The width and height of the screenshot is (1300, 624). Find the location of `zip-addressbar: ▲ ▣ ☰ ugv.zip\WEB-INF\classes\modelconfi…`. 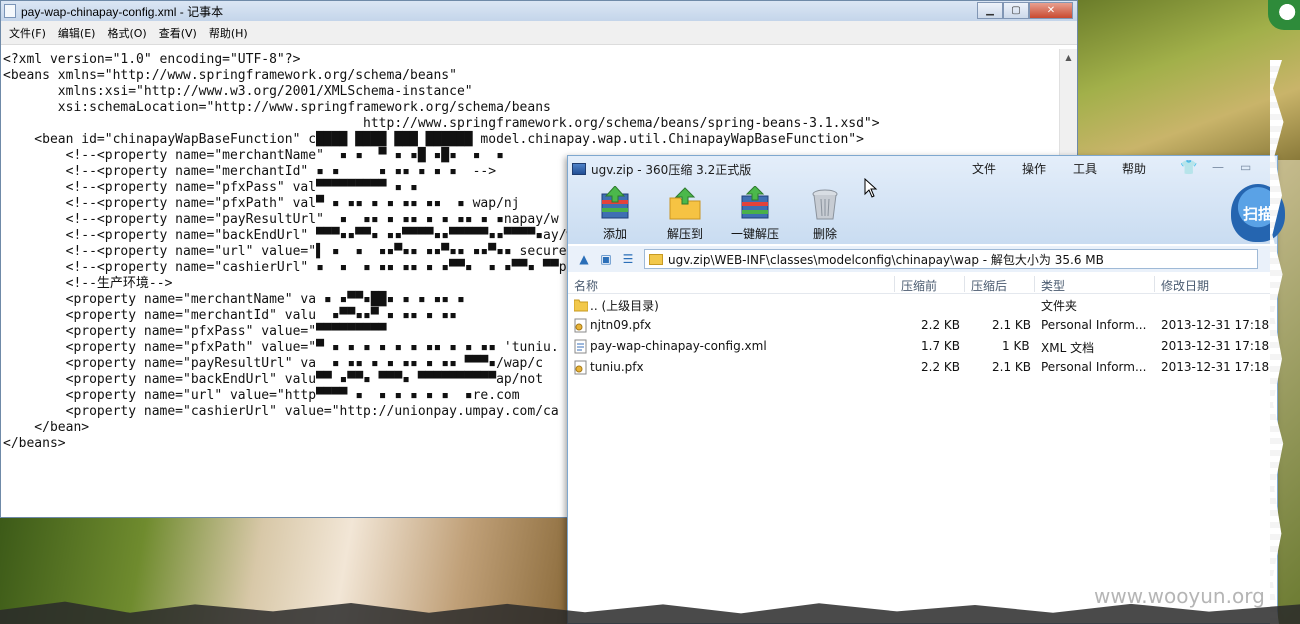

zip-addressbar: ▲ ▣ ☰ ugv.zip\WEB-INF\classes\modelconfi… is located at coordinates (922, 259).